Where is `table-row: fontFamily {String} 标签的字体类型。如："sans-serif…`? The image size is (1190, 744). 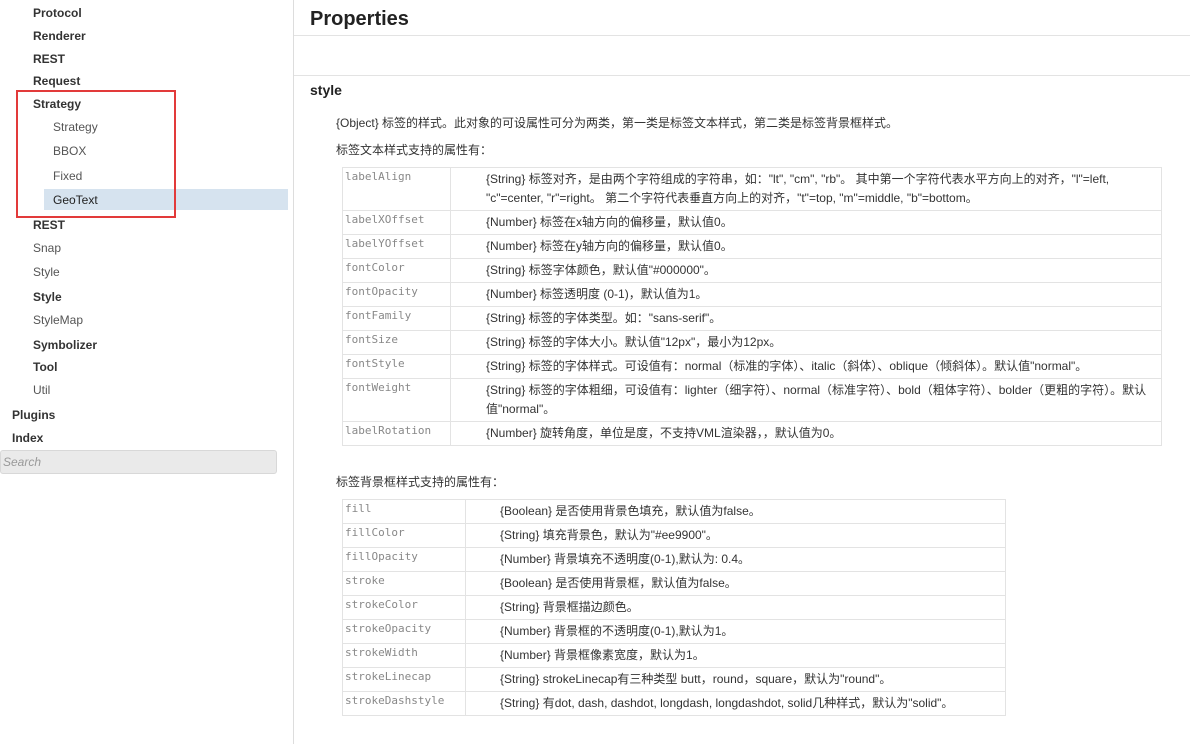
table-row: fontFamily {String} 标签的字体类型。如："sans-serif… is located at coordinates (752, 318).